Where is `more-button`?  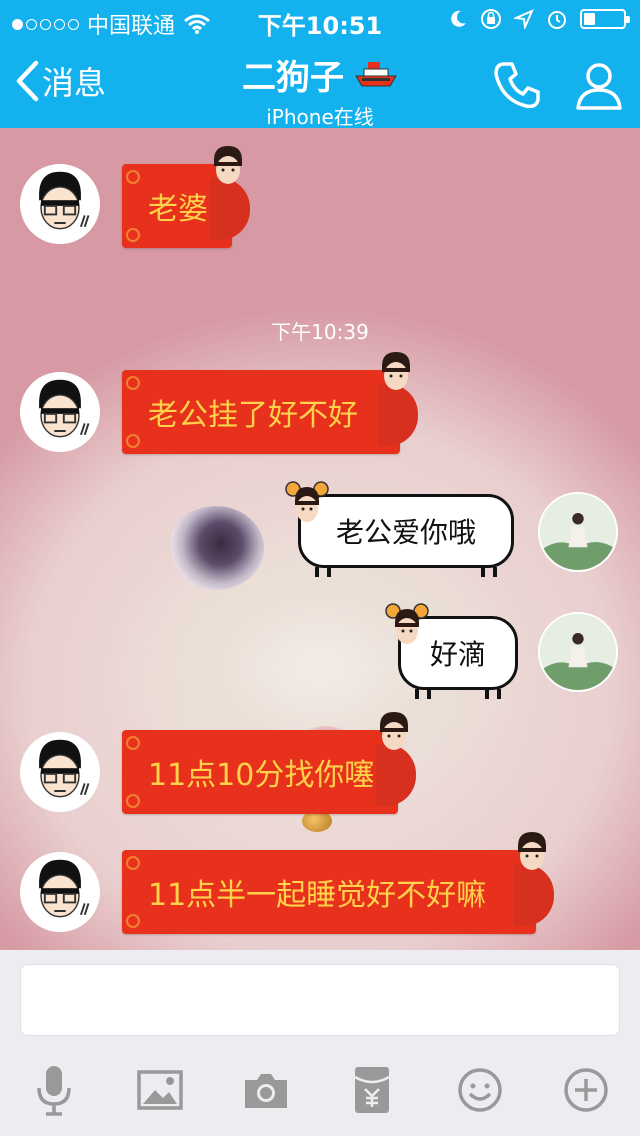 more-button is located at coordinates (586, 1090).